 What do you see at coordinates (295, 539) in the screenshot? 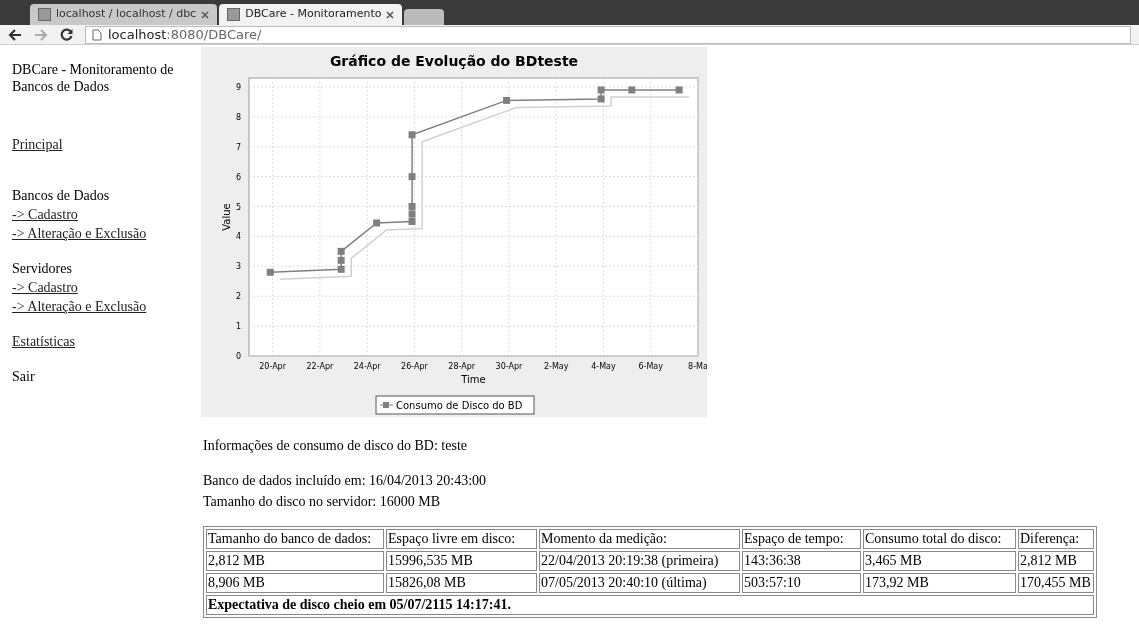
I see `column-header: Tamanho do banco de dados:` at bounding box center [295, 539].